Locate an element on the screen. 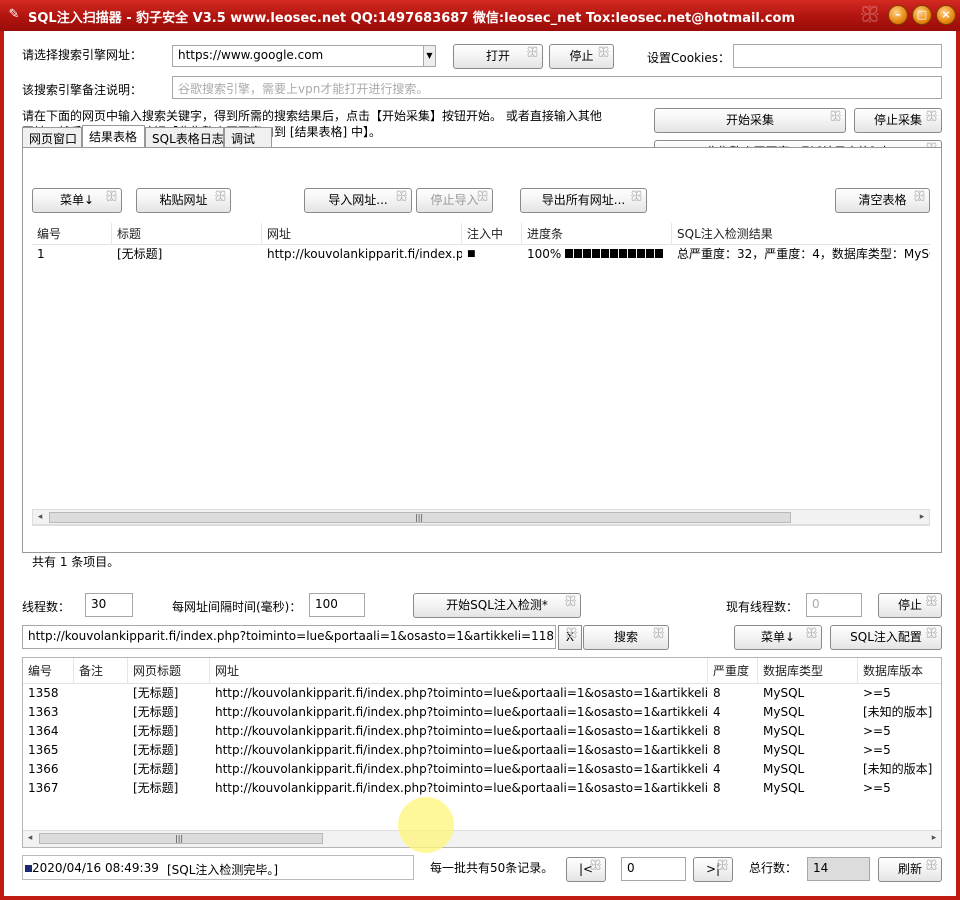 The width and height of the screenshot is (960, 900). paste-url-button: 粘贴网址 is located at coordinates (183, 200).